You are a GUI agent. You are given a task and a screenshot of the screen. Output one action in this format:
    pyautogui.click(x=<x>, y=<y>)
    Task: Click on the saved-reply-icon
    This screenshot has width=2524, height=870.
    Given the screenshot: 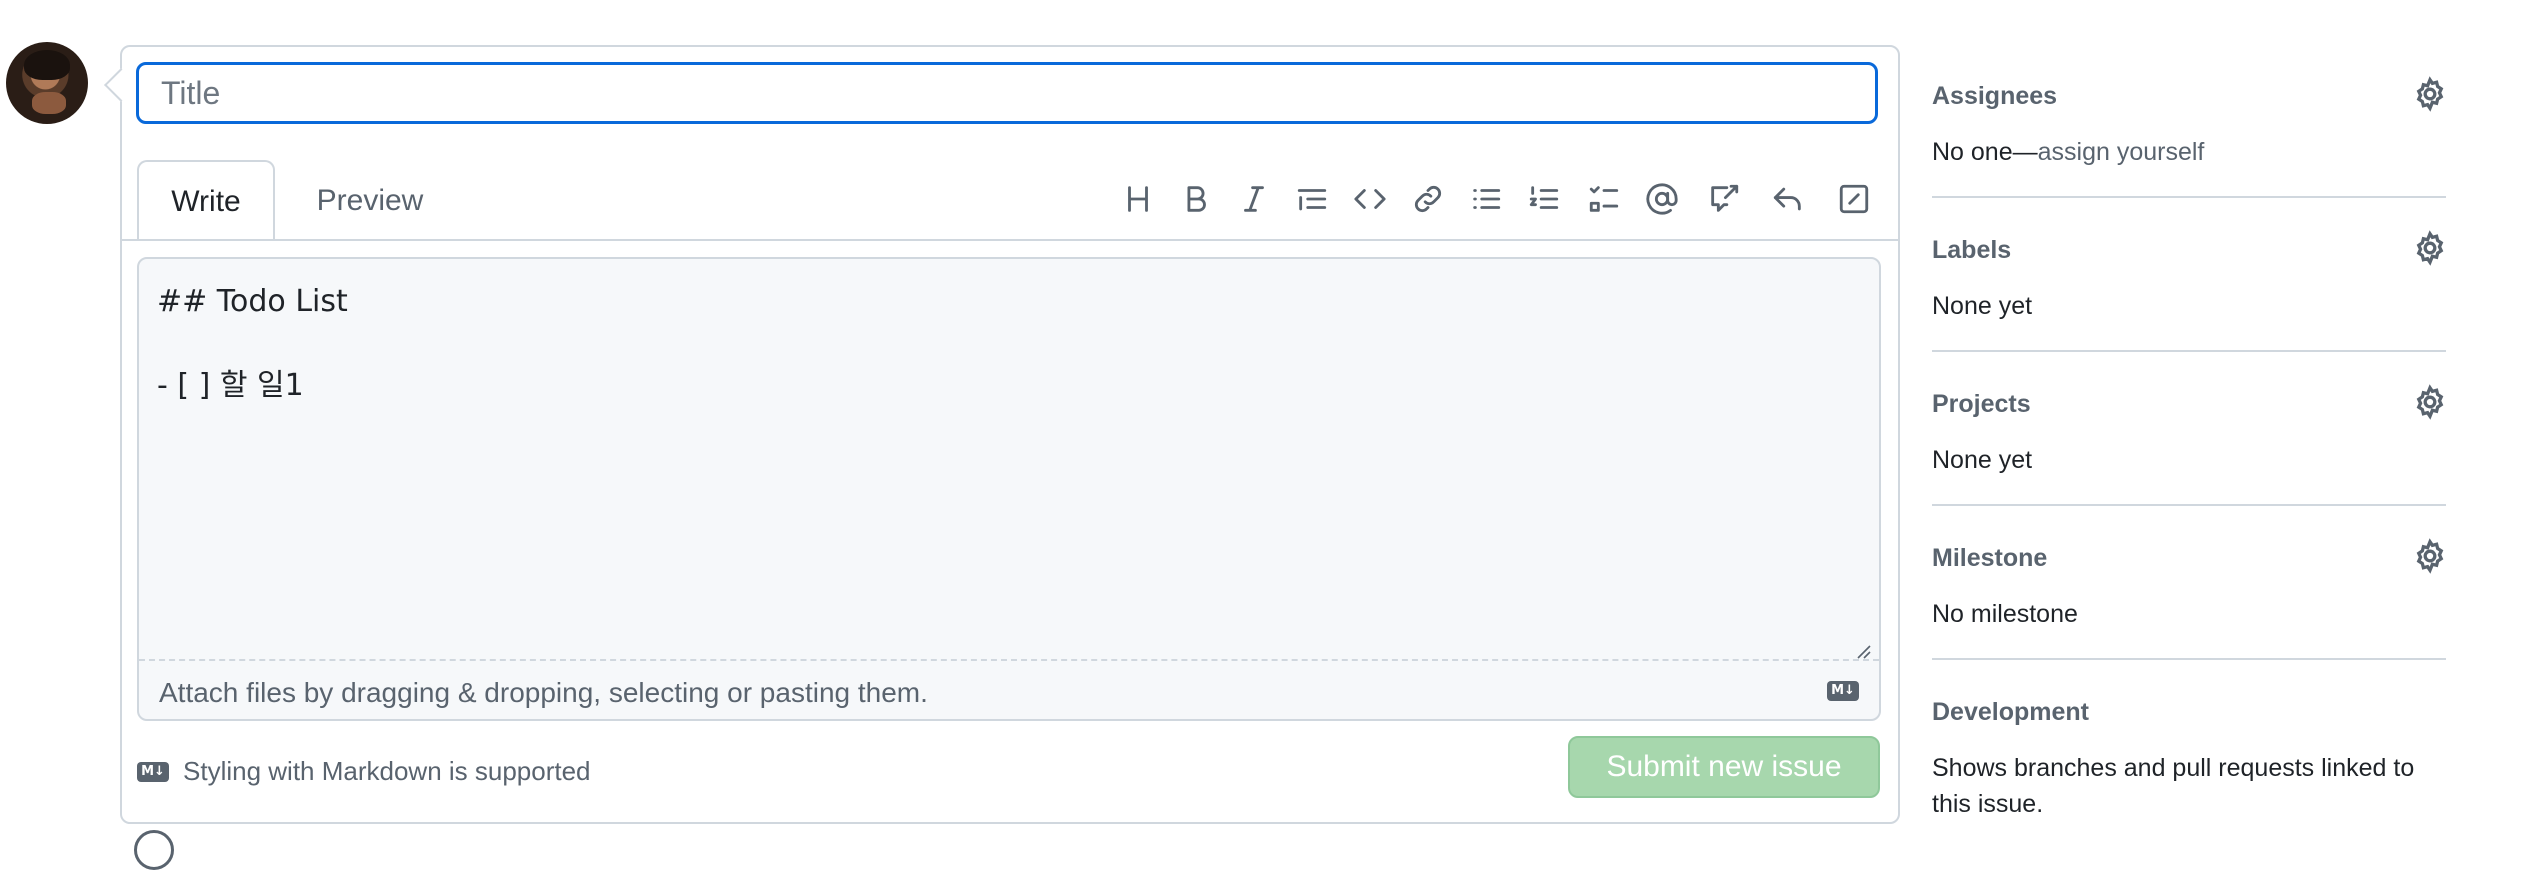 What is the action you would take?
    pyautogui.click(x=1787, y=199)
    